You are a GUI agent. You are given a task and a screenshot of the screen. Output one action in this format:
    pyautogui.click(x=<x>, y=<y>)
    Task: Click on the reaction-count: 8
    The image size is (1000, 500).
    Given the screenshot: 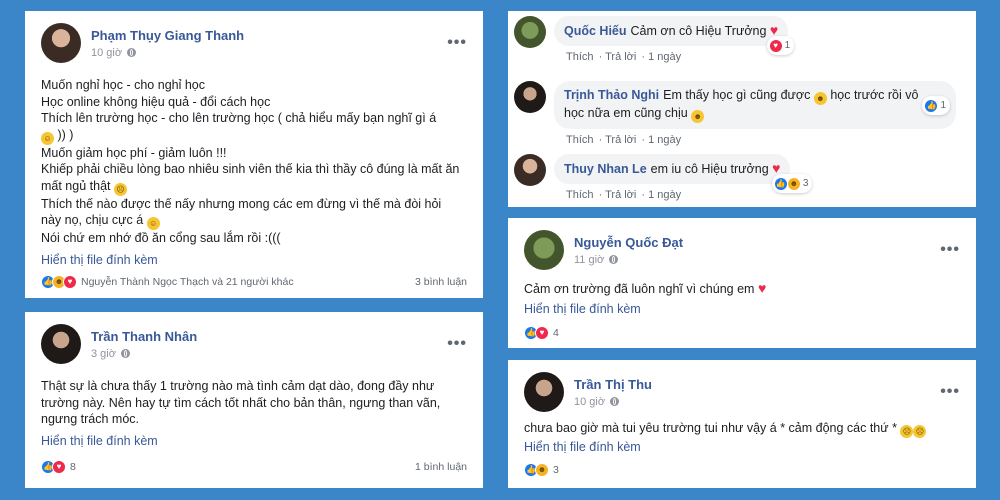 What is the action you would take?
    pyautogui.click(x=242, y=467)
    